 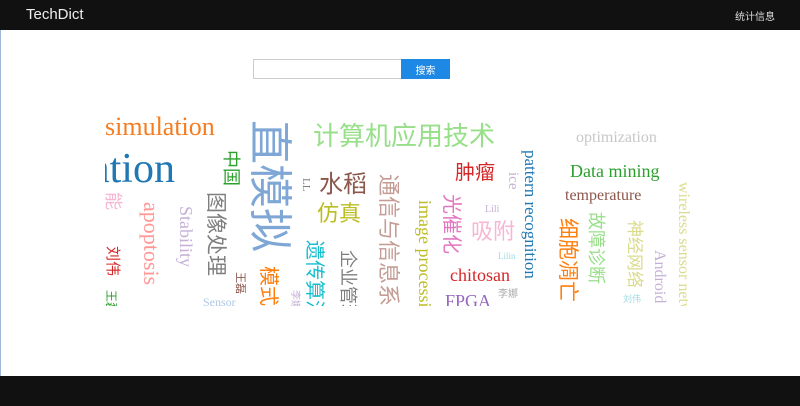 I want to click on word-cloud-term: 故障诊断, so click(x=595, y=248).